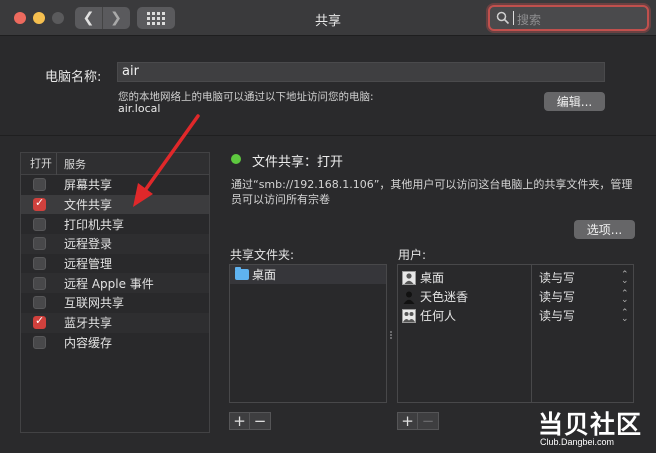 This screenshot has height=453, width=656. Describe the element at coordinates (412, 255) in the screenshot. I see `users-label: 用户:` at that location.